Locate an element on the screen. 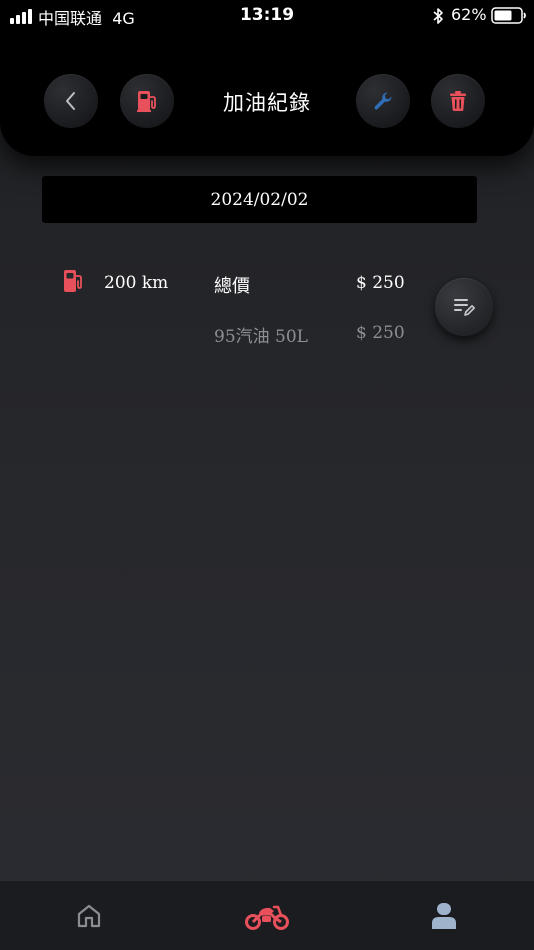 Image resolution: width=534 pixels, height=950 pixels. maintenance-button is located at coordinates (383, 101).